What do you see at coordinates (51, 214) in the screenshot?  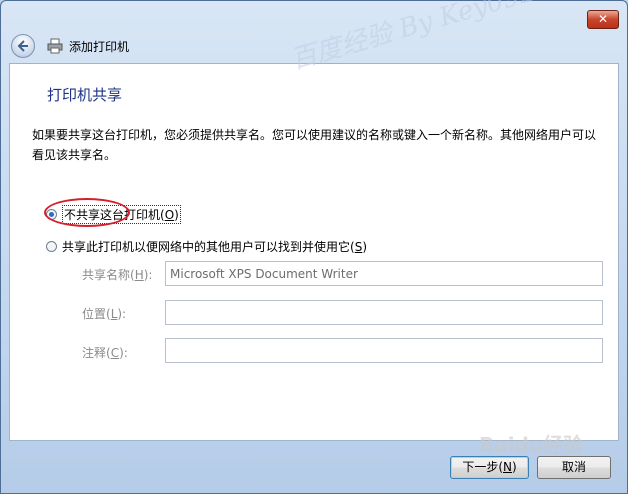 I see `no-share-radio` at bounding box center [51, 214].